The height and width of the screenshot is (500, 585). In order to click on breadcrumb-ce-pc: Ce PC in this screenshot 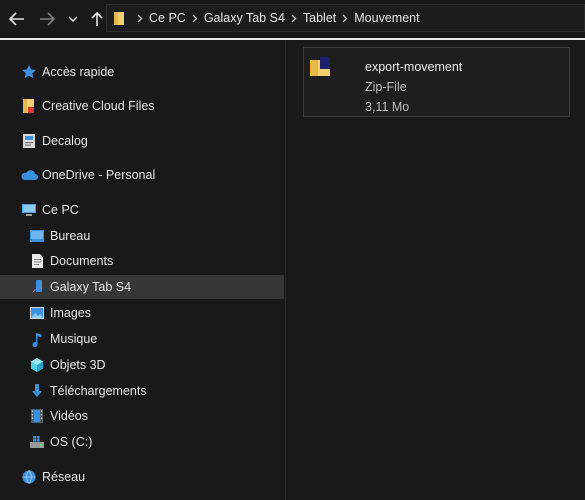, I will do `click(167, 18)`.